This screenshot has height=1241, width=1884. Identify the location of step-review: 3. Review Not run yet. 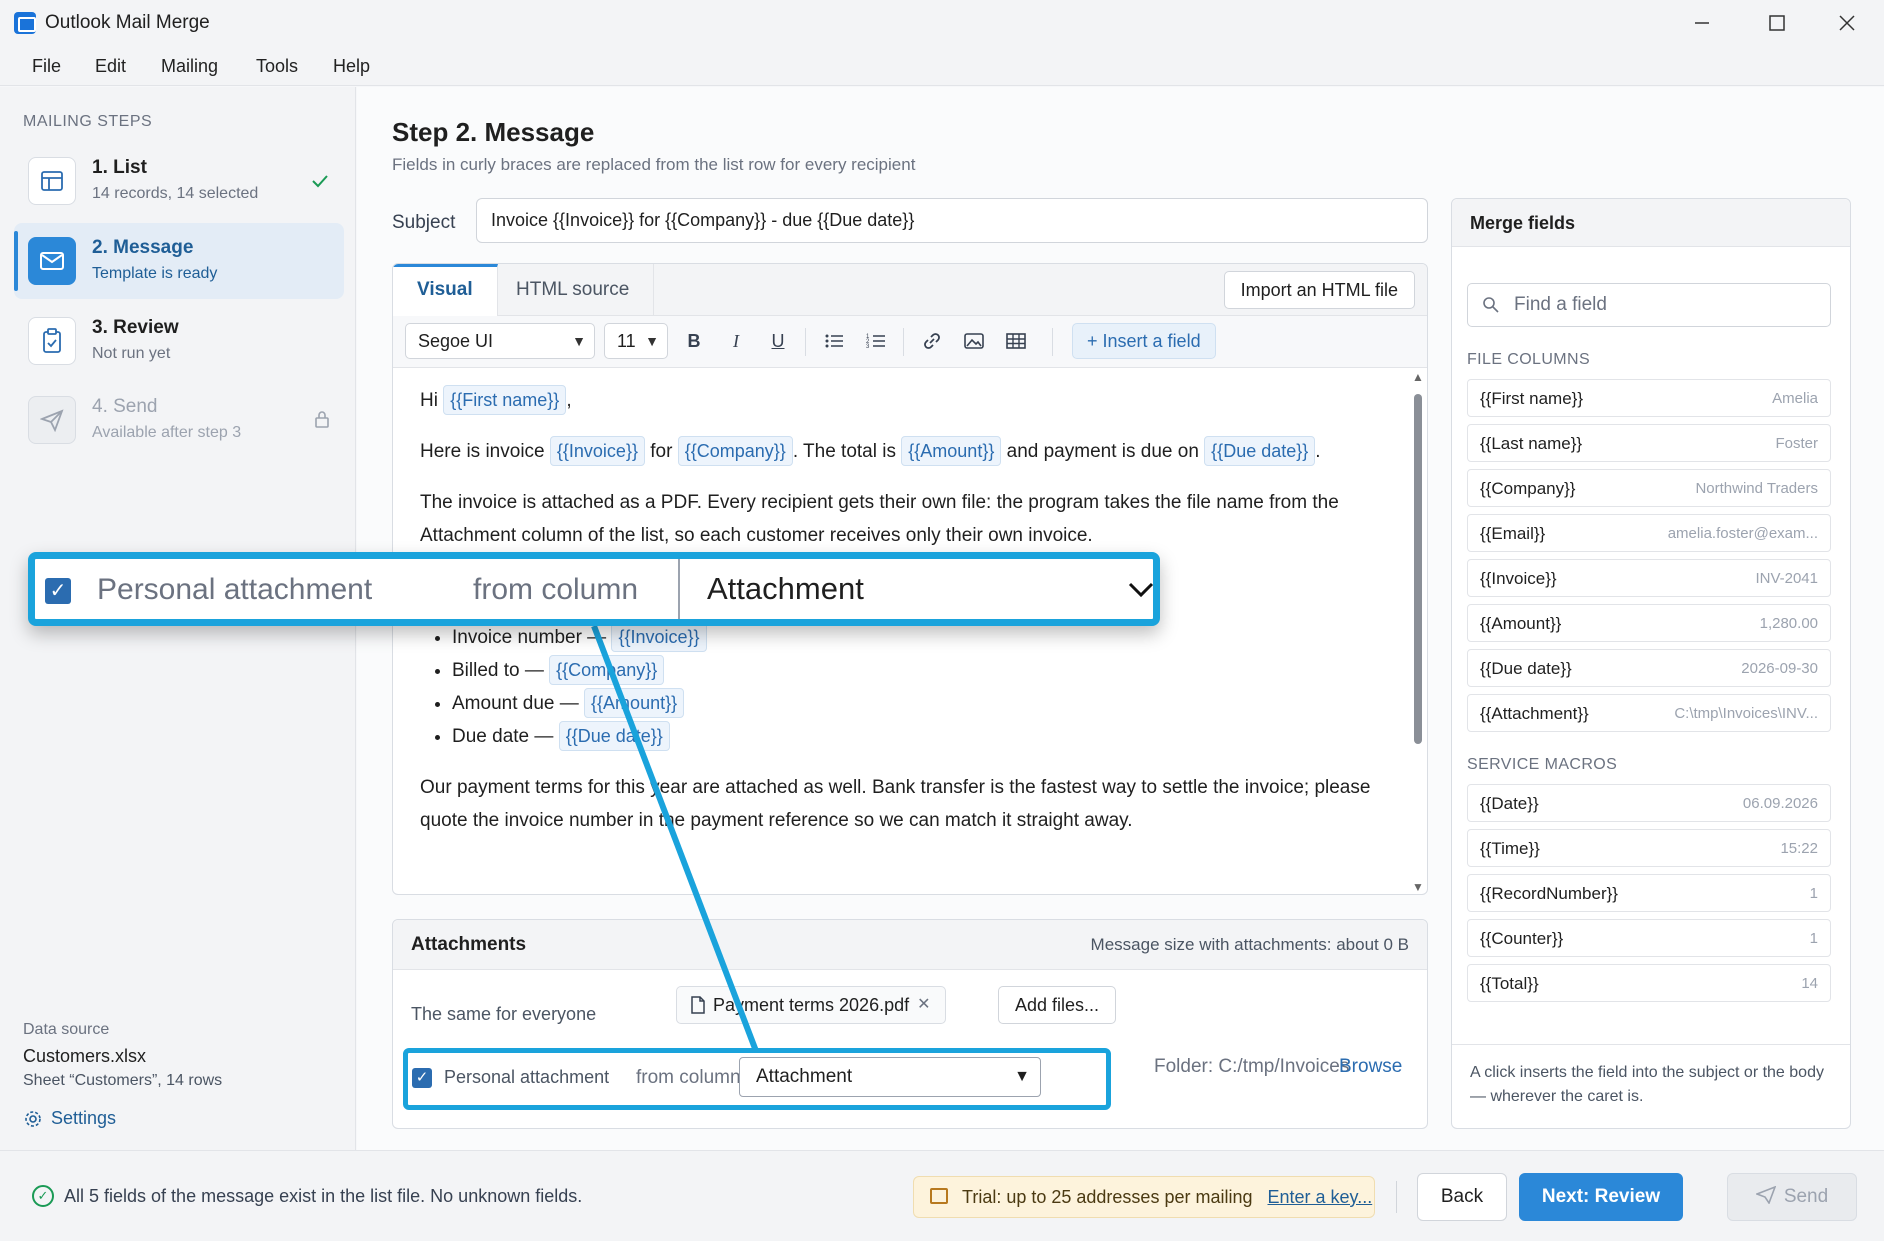
(179, 341).